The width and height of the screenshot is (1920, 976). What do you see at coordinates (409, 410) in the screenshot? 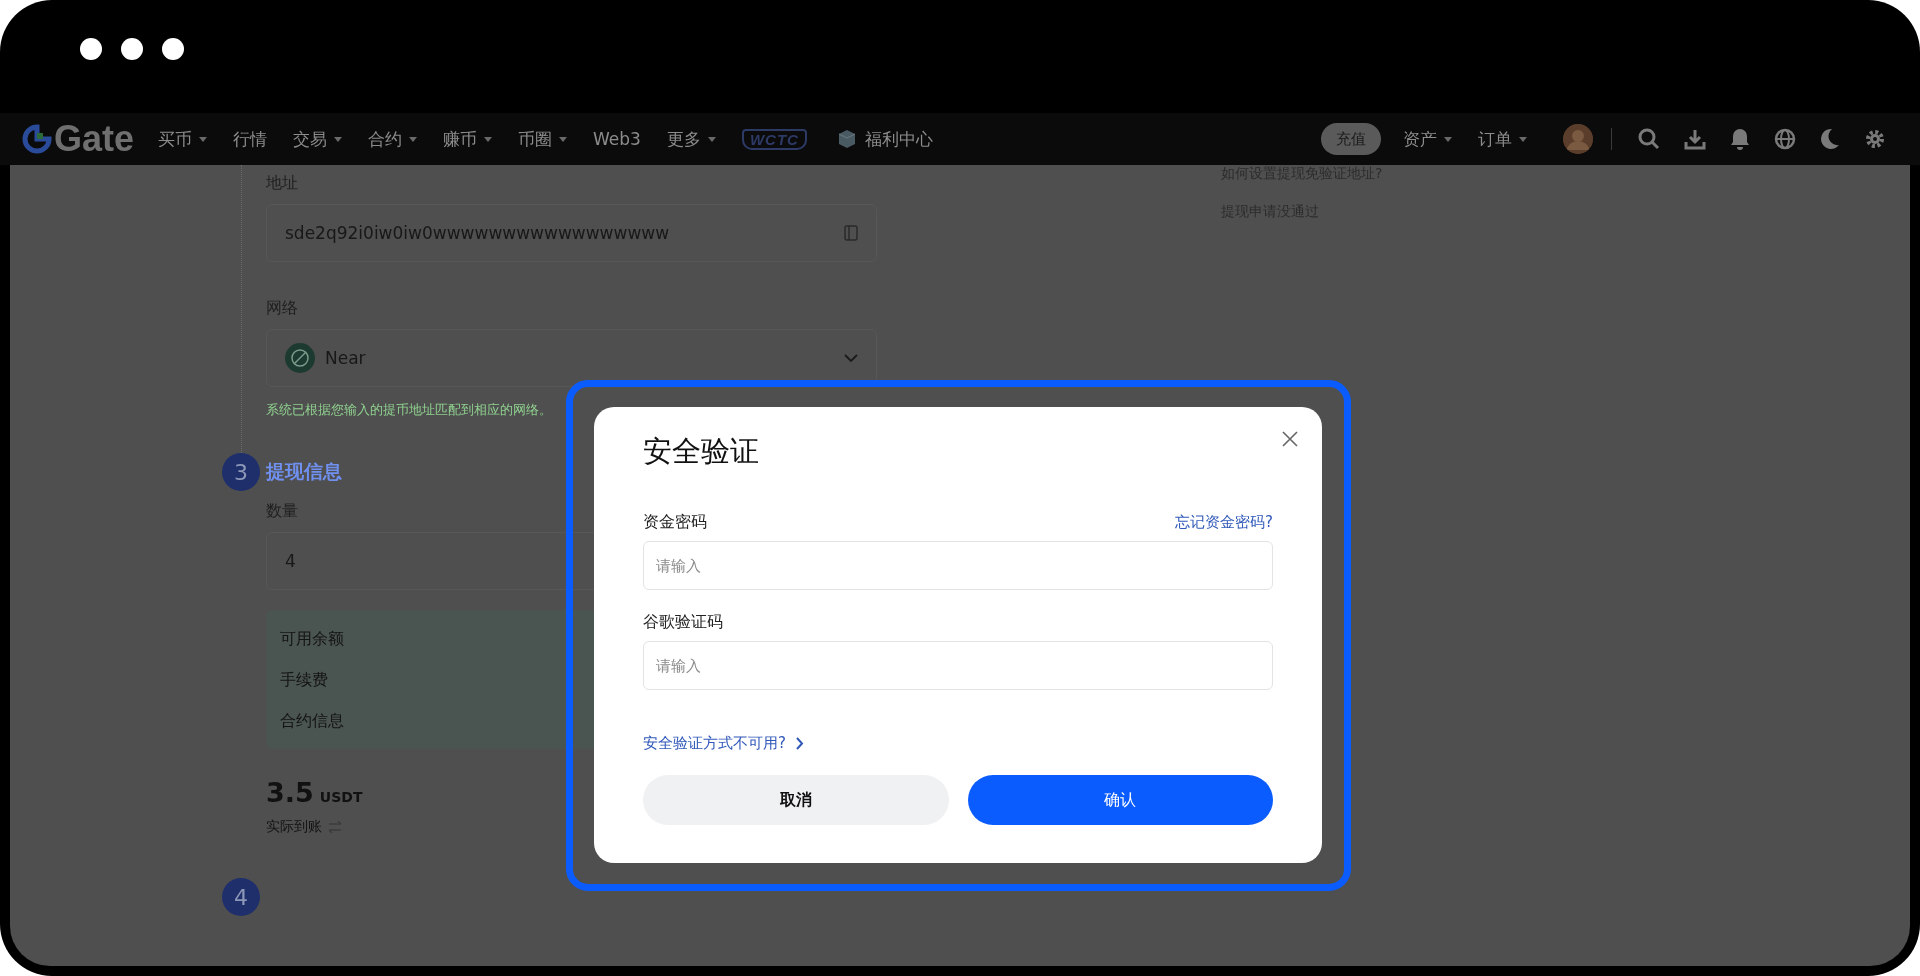
I see `network-hint: 系统已根据您输入的提币地址匹配到相应的网络。` at bounding box center [409, 410].